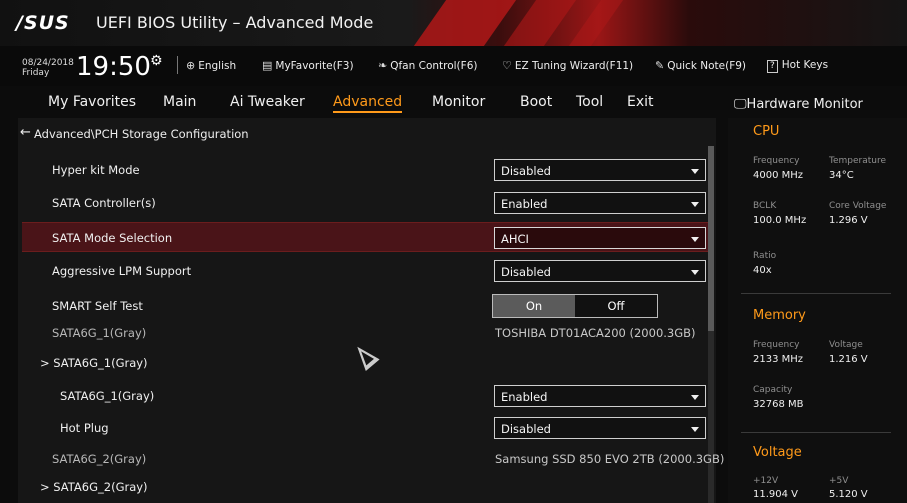 The width and height of the screenshot is (907, 503). What do you see at coordinates (156, 61) in the screenshot?
I see `gear-icon: ⚙` at bounding box center [156, 61].